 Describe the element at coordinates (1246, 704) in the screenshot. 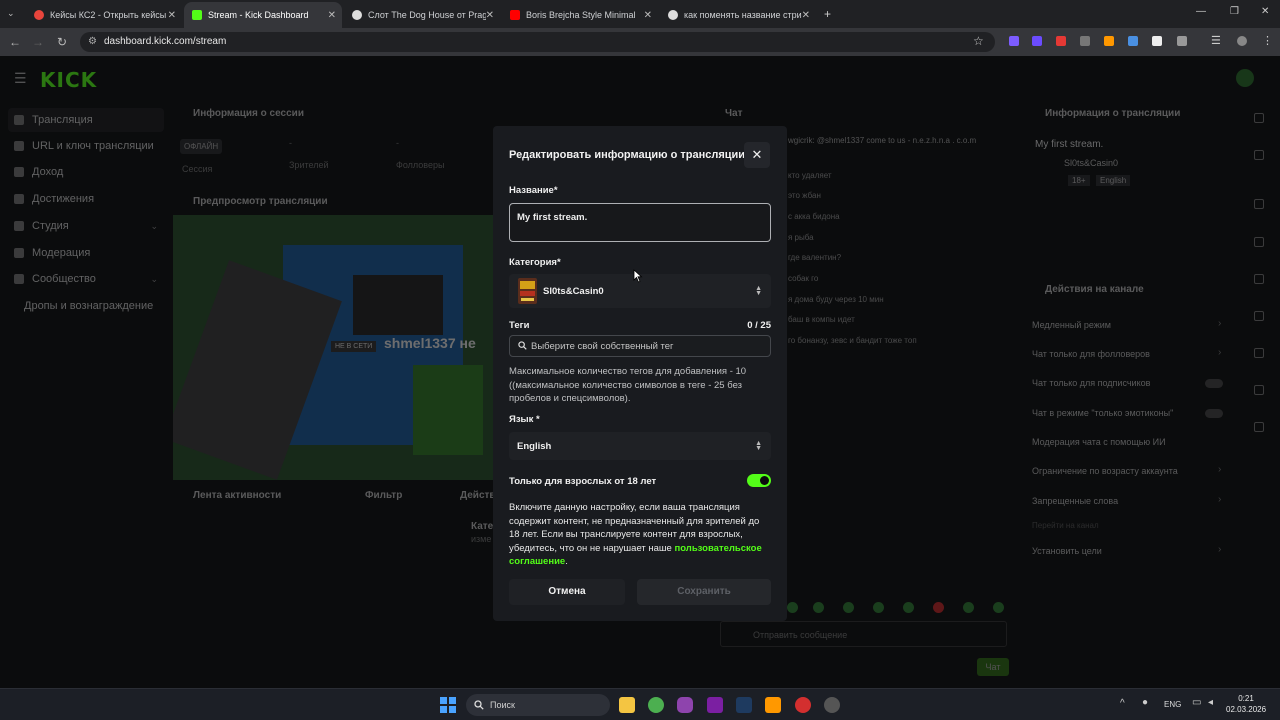

I see `clock: 0:21 02.03.2026` at that location.